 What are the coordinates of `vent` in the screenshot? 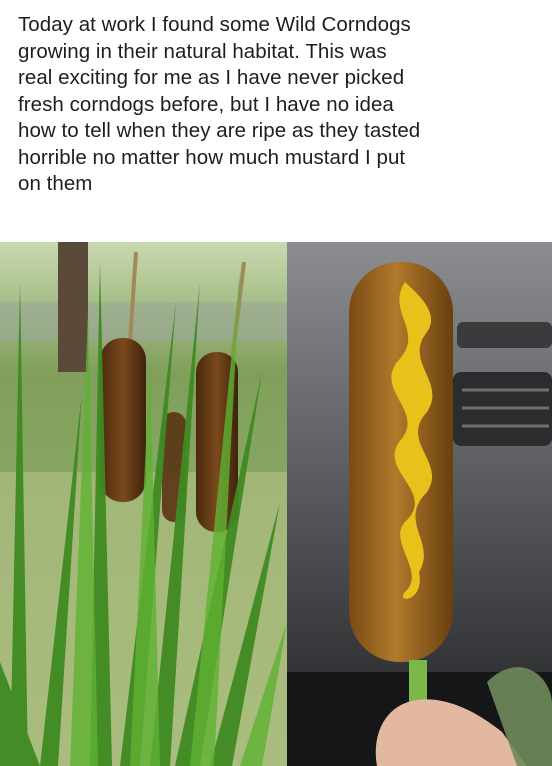 It's located at (504, 335).